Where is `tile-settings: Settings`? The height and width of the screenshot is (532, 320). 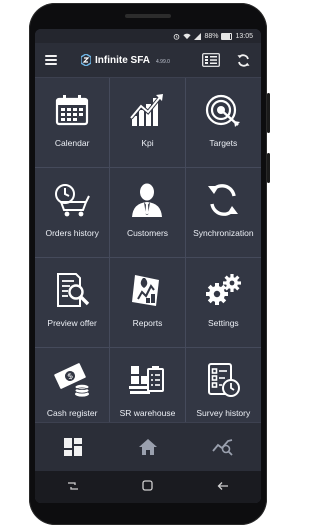
tile-settings: Settings is located at coordinates (223, 303).